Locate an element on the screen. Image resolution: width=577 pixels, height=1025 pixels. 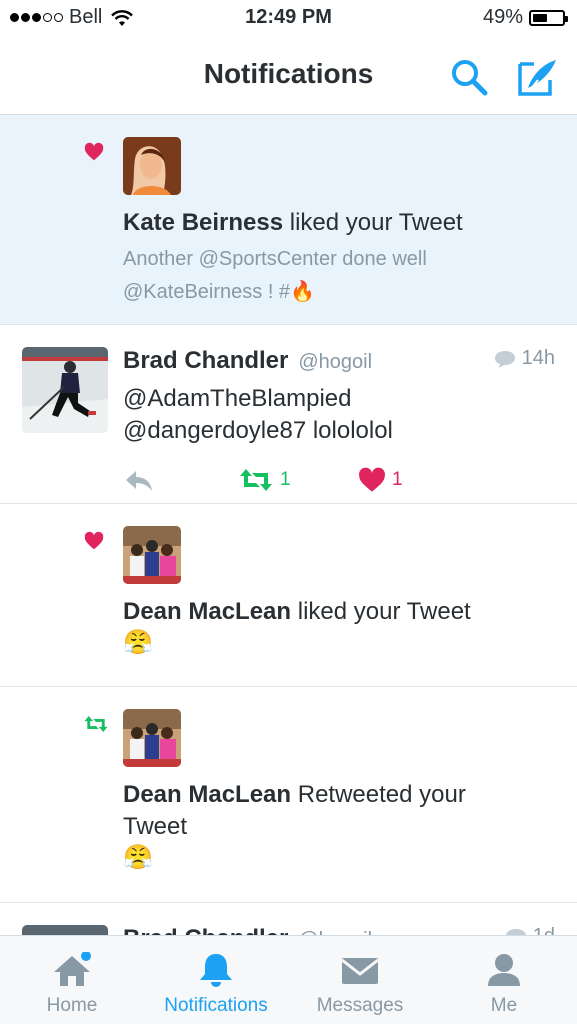
user-handle: @hogoil is located at coordinates (335, 362).